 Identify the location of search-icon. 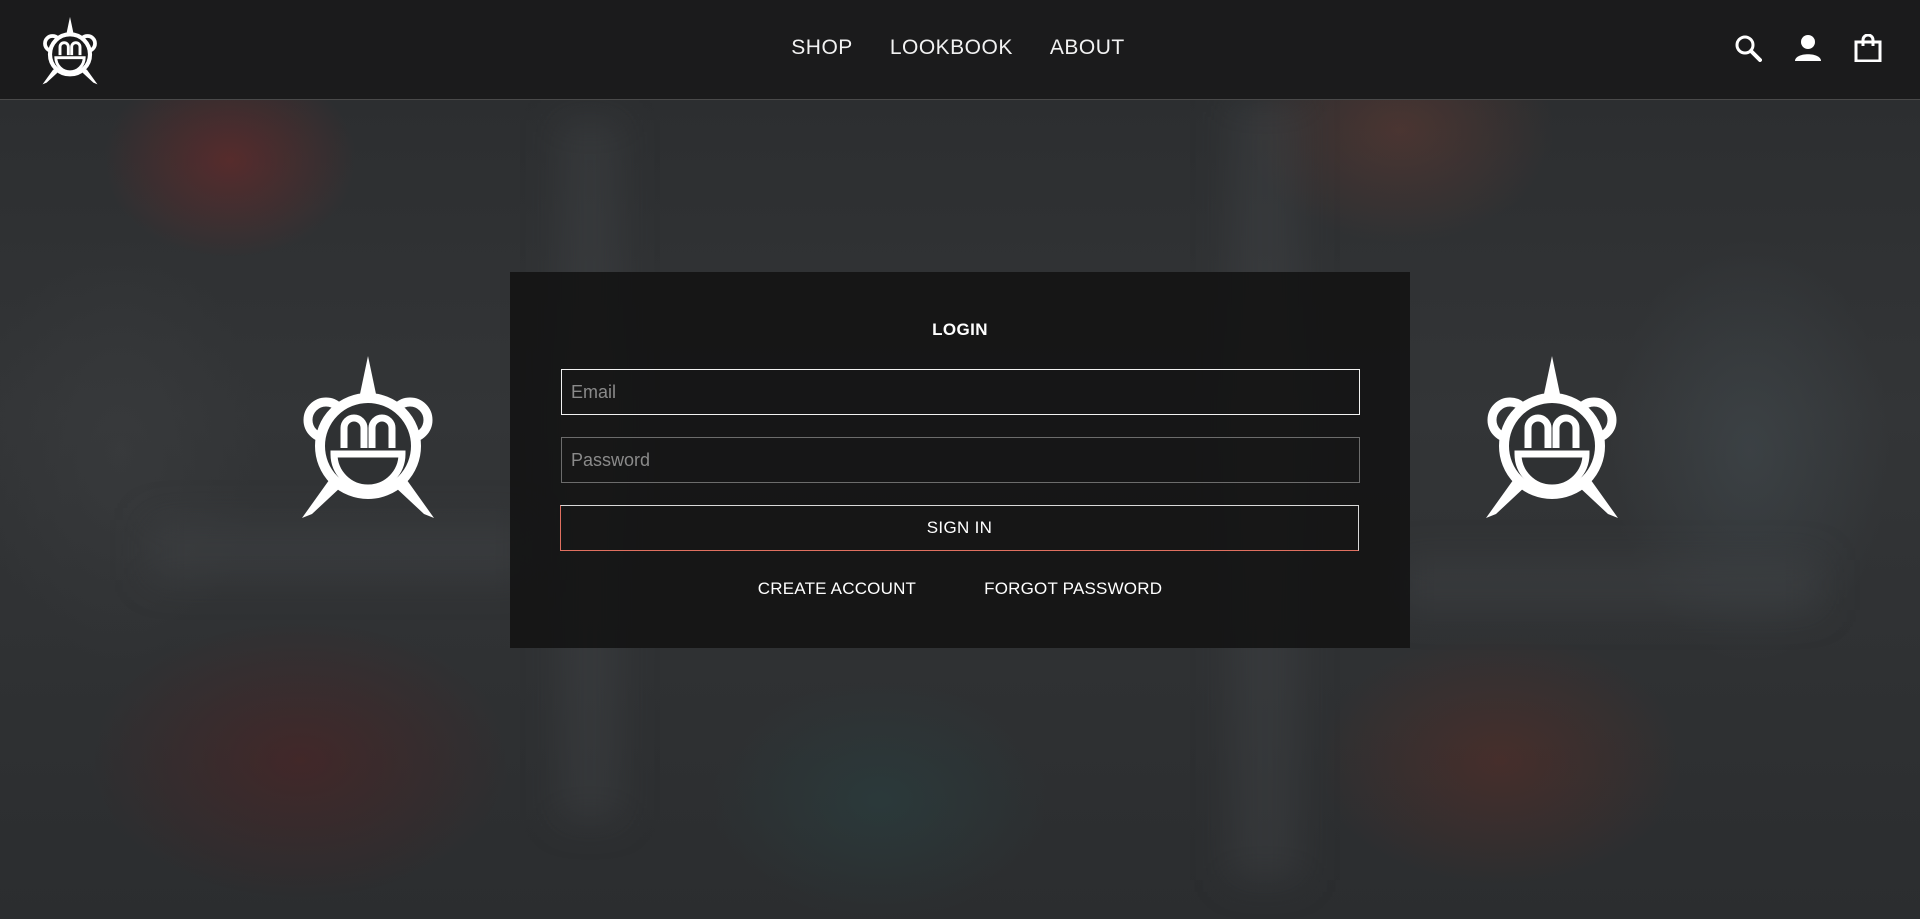
(1748, 48).